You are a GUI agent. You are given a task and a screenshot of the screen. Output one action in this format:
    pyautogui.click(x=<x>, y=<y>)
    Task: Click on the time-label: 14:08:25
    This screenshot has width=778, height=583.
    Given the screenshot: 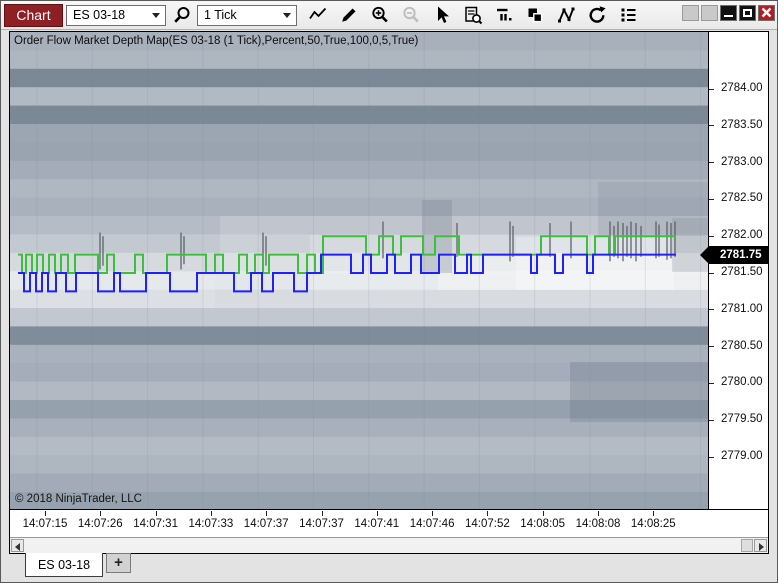 What is the action you would take?
    pyautogui.click(x=653, y=524)
    